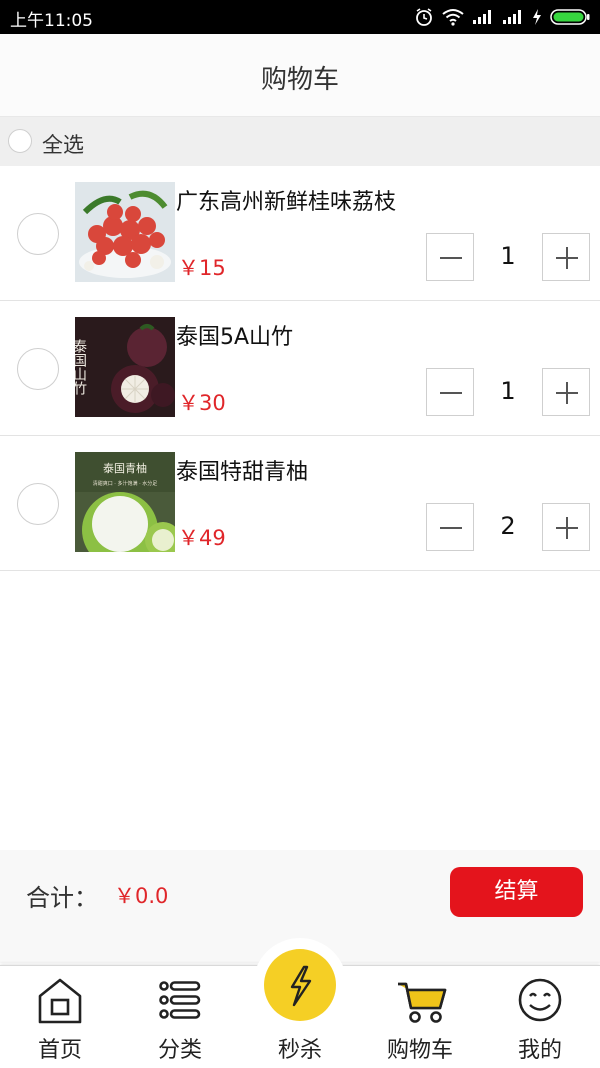 The height and width of the screenshot is (1068, 600). What do you see at coordinates (141, 896) in the screenshot?
I see `total-value: ￥0.0` at bounding box center [141, 896].